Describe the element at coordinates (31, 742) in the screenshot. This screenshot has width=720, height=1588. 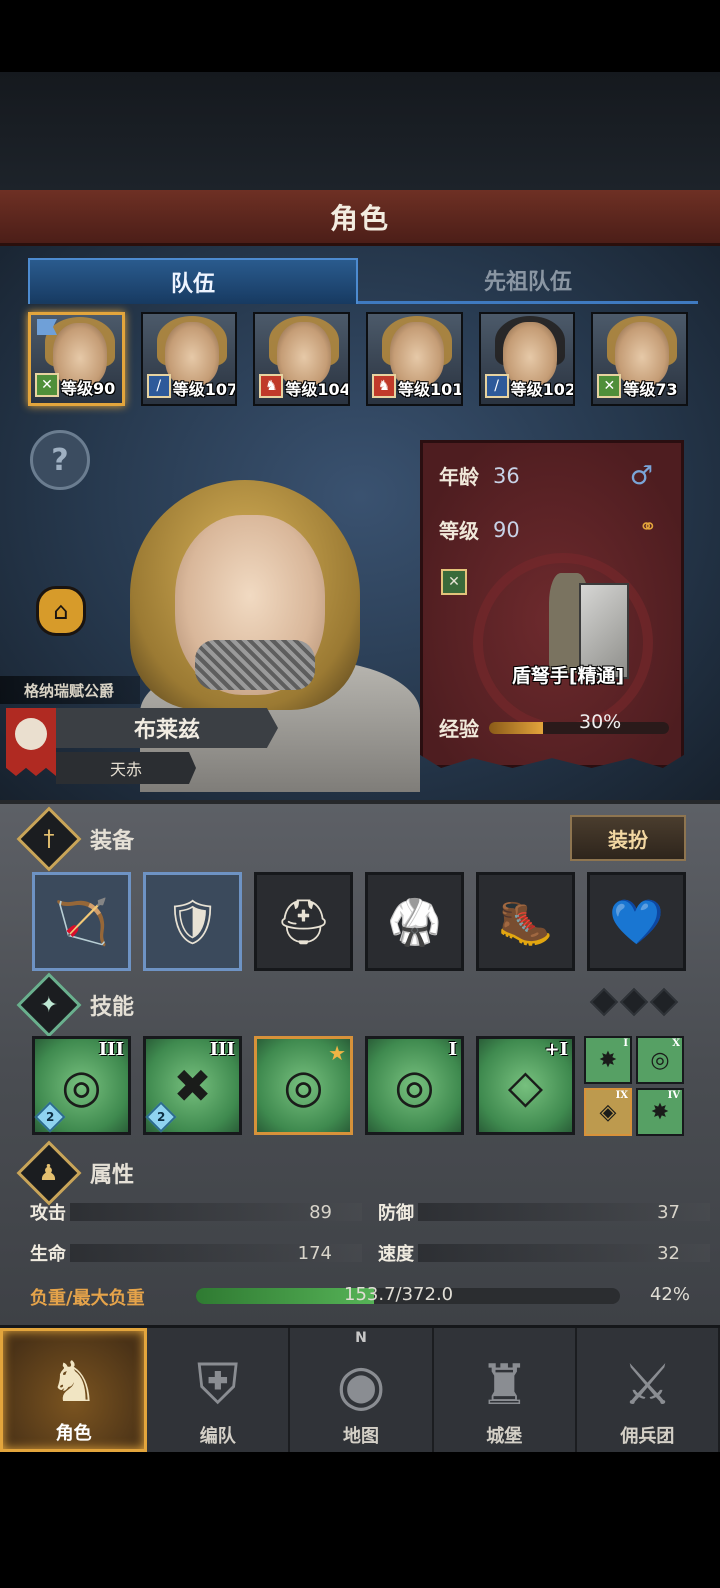
I see `faction-banner` at that location.